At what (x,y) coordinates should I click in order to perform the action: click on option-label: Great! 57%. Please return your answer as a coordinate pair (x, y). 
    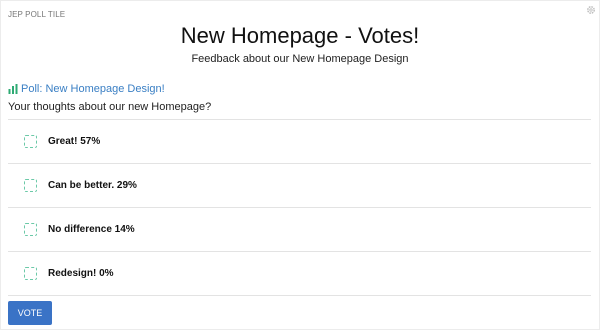
    Looking at the image, I should click on (74, 141).